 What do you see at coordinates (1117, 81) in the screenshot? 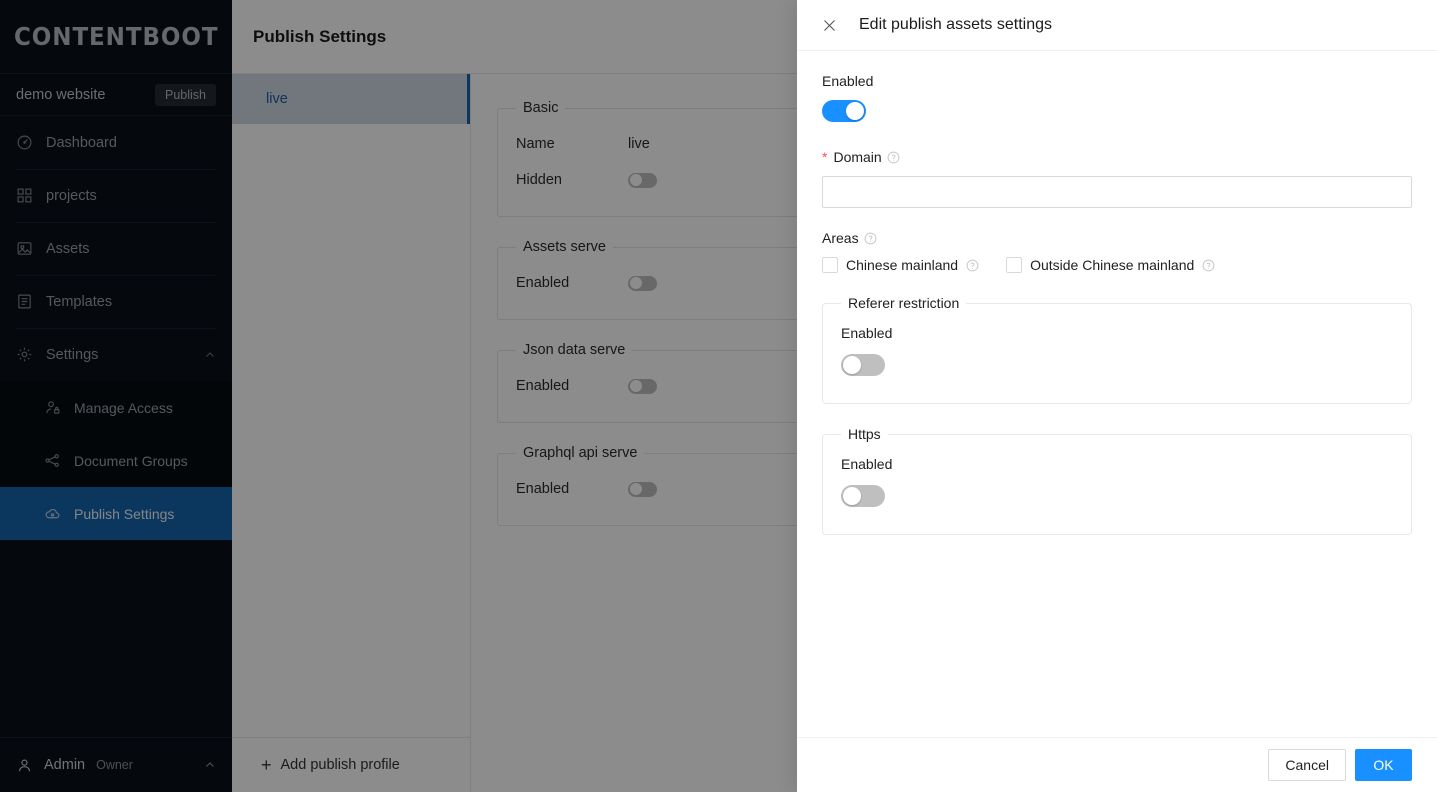
I see `enabled-label-wrap: Enabled` at bounding box center [1117, 81].